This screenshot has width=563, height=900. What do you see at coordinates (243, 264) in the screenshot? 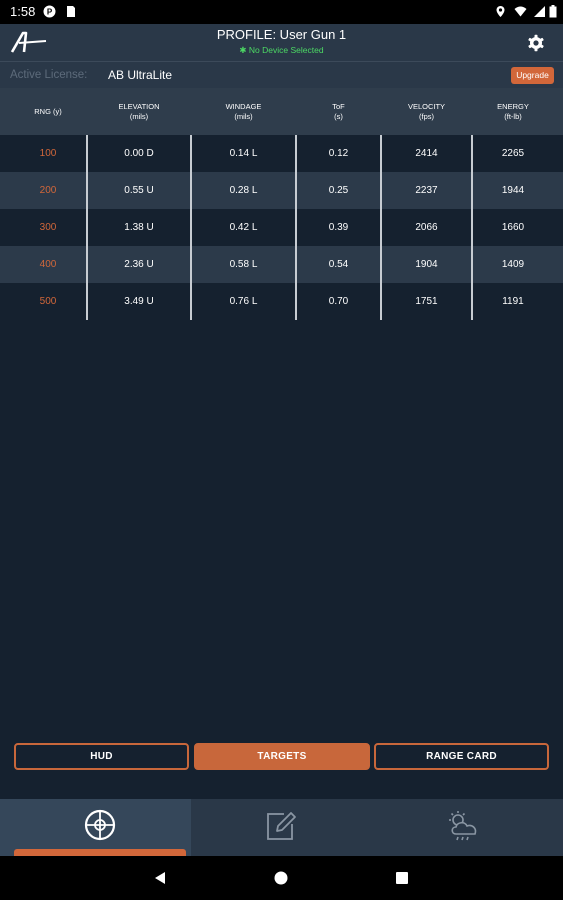
I see `windage-cell: 0.58 L` at bounding box center [243, 264].